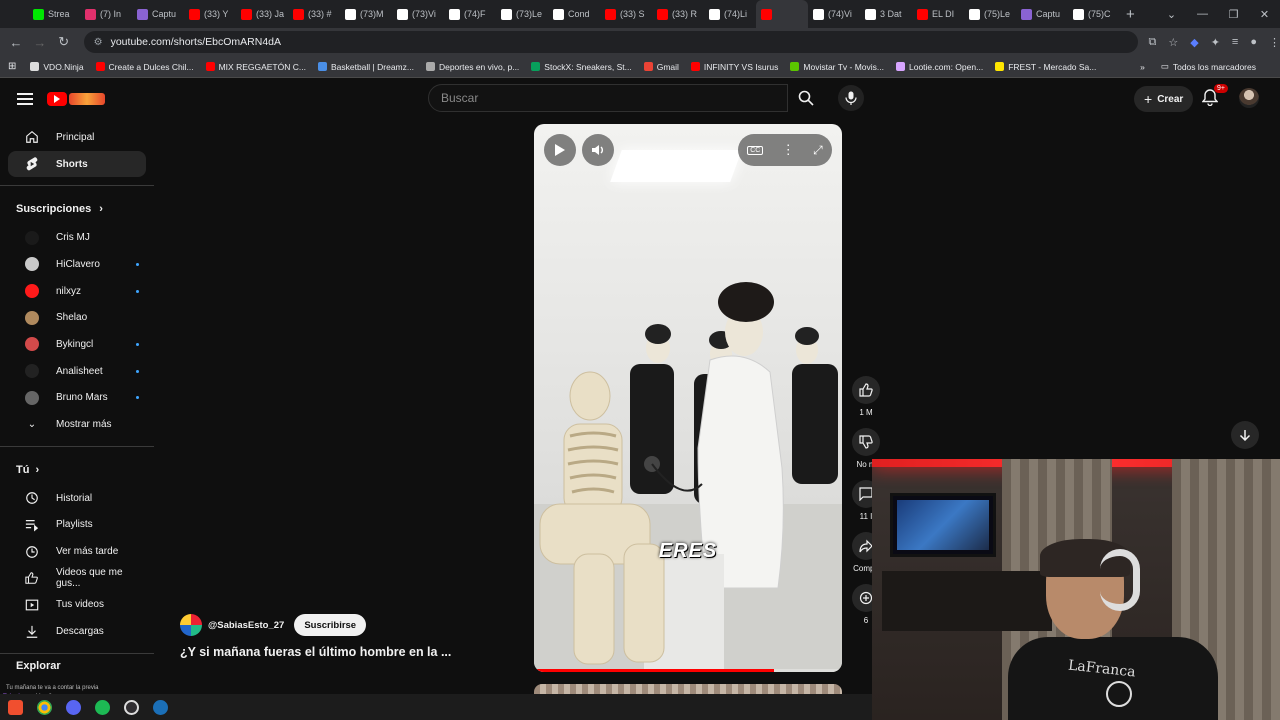  I want to click on subscription-item: Cris MJ, so click(77, 237).